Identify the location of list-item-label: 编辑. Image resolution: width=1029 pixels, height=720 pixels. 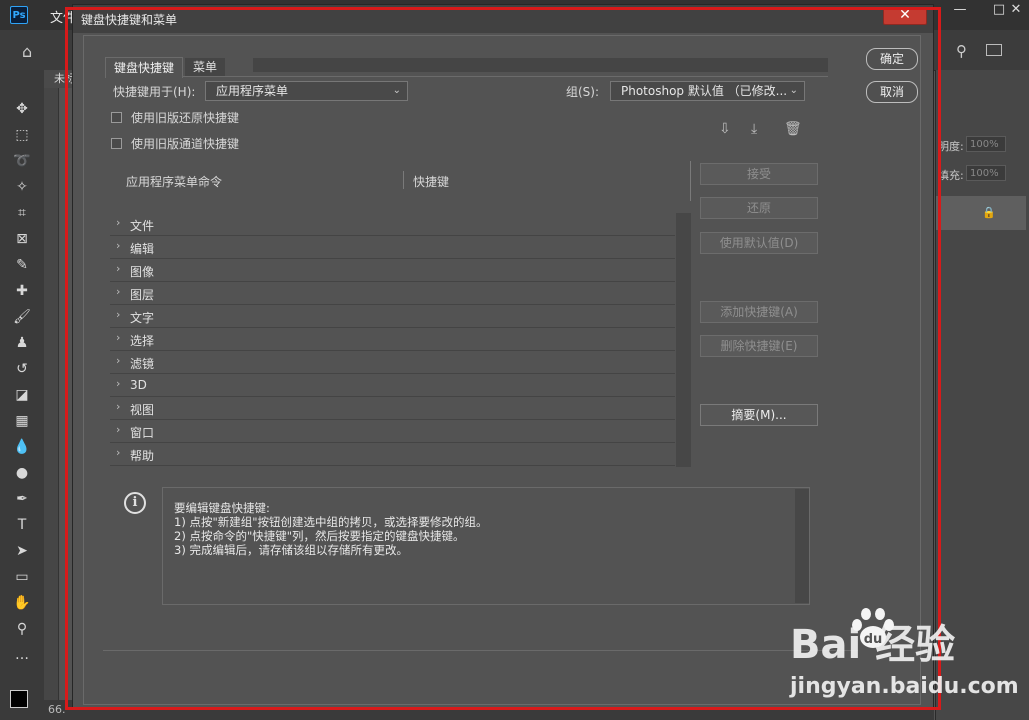
(142, 249).